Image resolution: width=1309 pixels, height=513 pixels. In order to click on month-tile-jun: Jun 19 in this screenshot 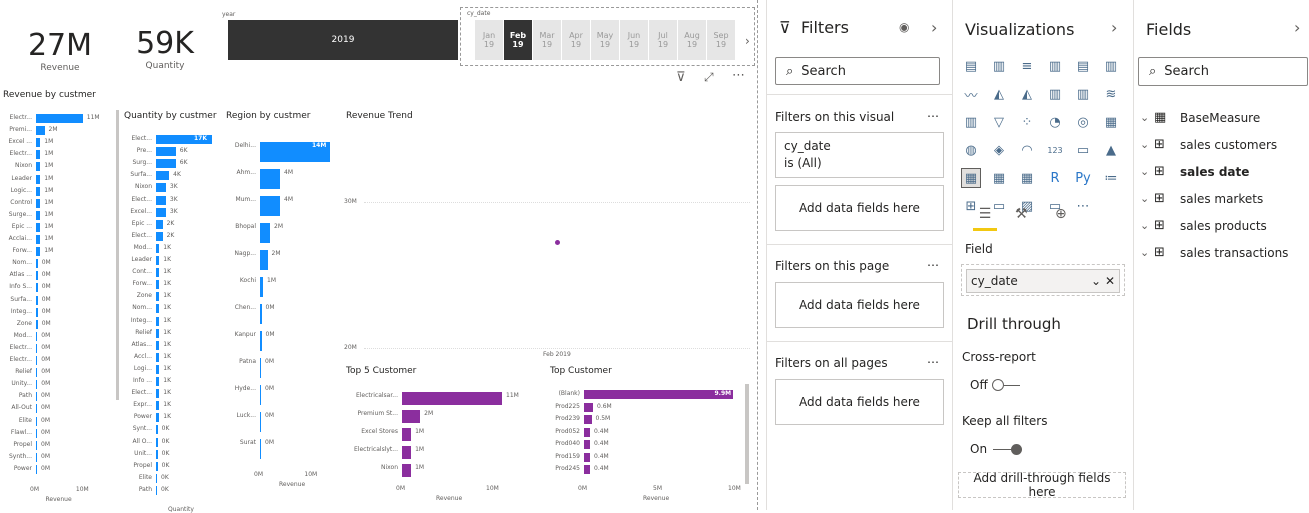, I will do `click(634, 40)`.